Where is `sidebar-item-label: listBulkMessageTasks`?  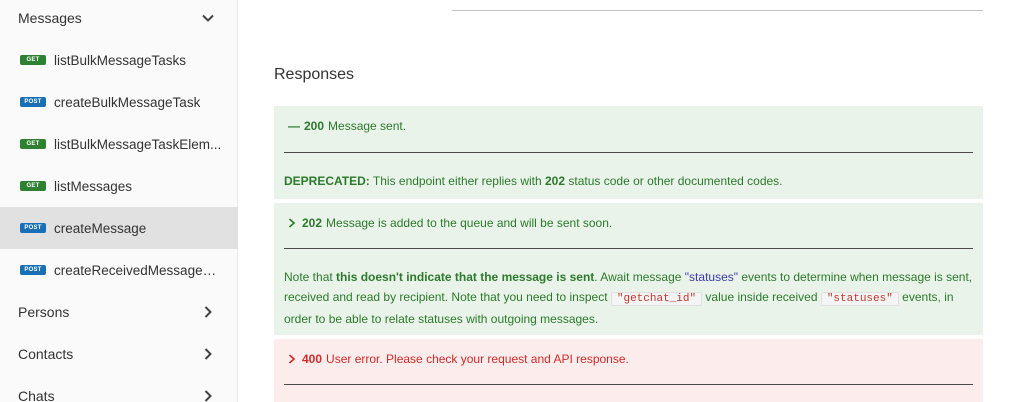 sidebar-item-label: listBulkMessageTasks is located at coordinates (120, 60).